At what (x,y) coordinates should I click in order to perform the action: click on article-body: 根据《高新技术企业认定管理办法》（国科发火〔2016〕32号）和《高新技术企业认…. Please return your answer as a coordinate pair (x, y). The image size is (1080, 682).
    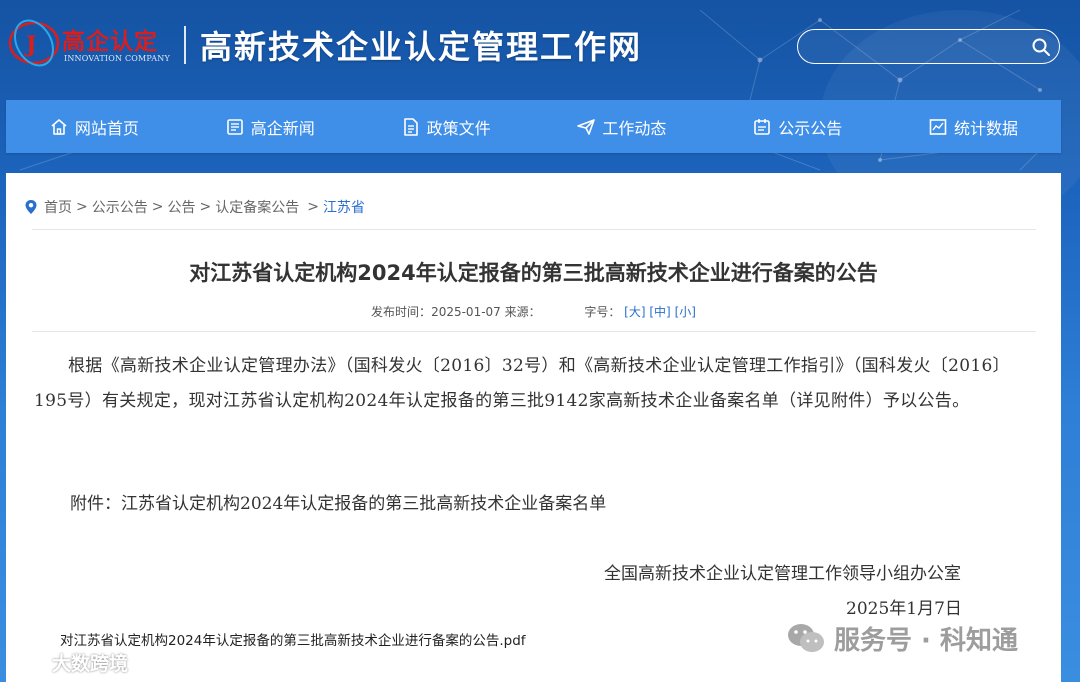
    Looking at the image, I should click on (522, 383).